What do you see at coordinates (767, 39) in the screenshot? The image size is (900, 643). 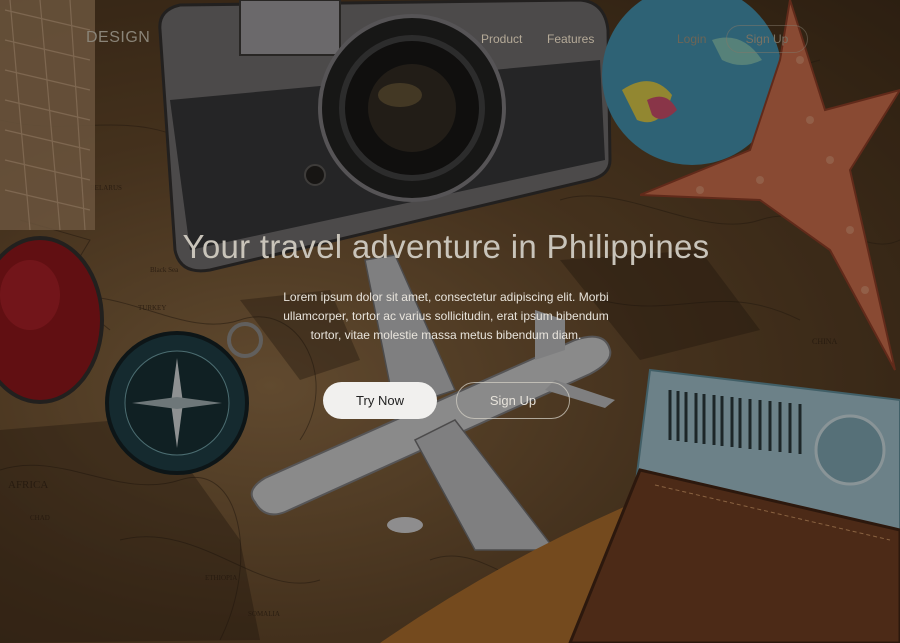 I see `nav-signup-button: Sign Up` at bounding box center [767, 39].